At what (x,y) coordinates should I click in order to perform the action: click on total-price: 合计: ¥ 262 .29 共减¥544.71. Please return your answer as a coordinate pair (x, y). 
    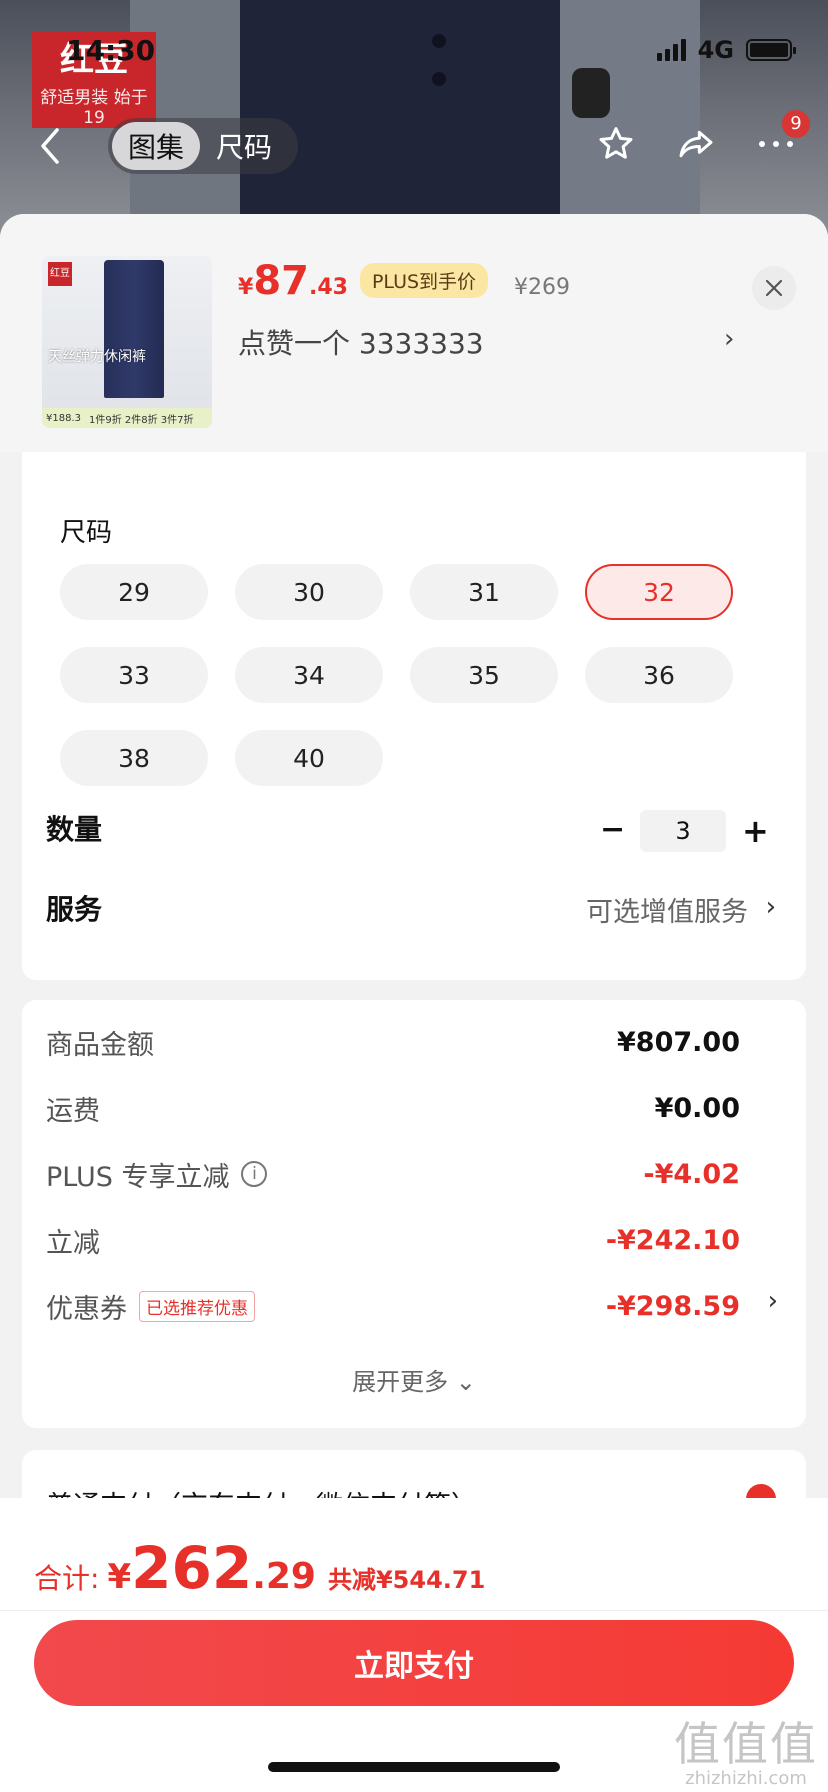
    Looking at the image, I should click on (259, 1568).